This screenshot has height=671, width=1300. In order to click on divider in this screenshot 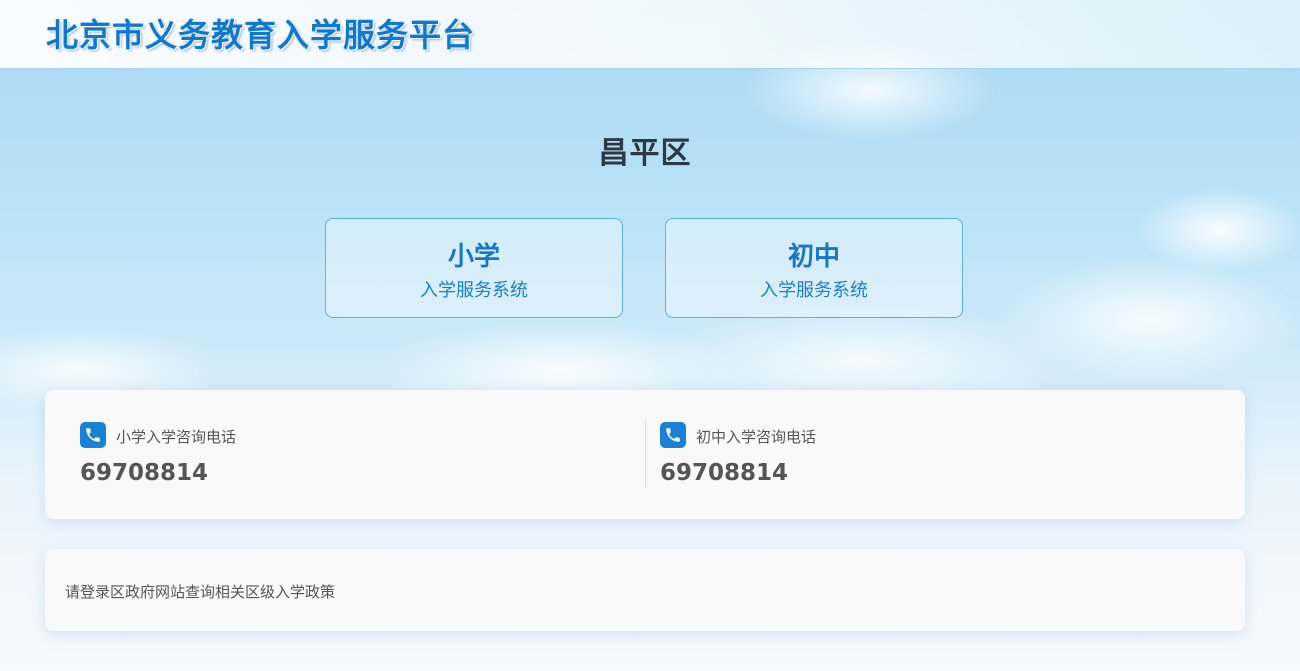, I will do `click(645, 454)`.